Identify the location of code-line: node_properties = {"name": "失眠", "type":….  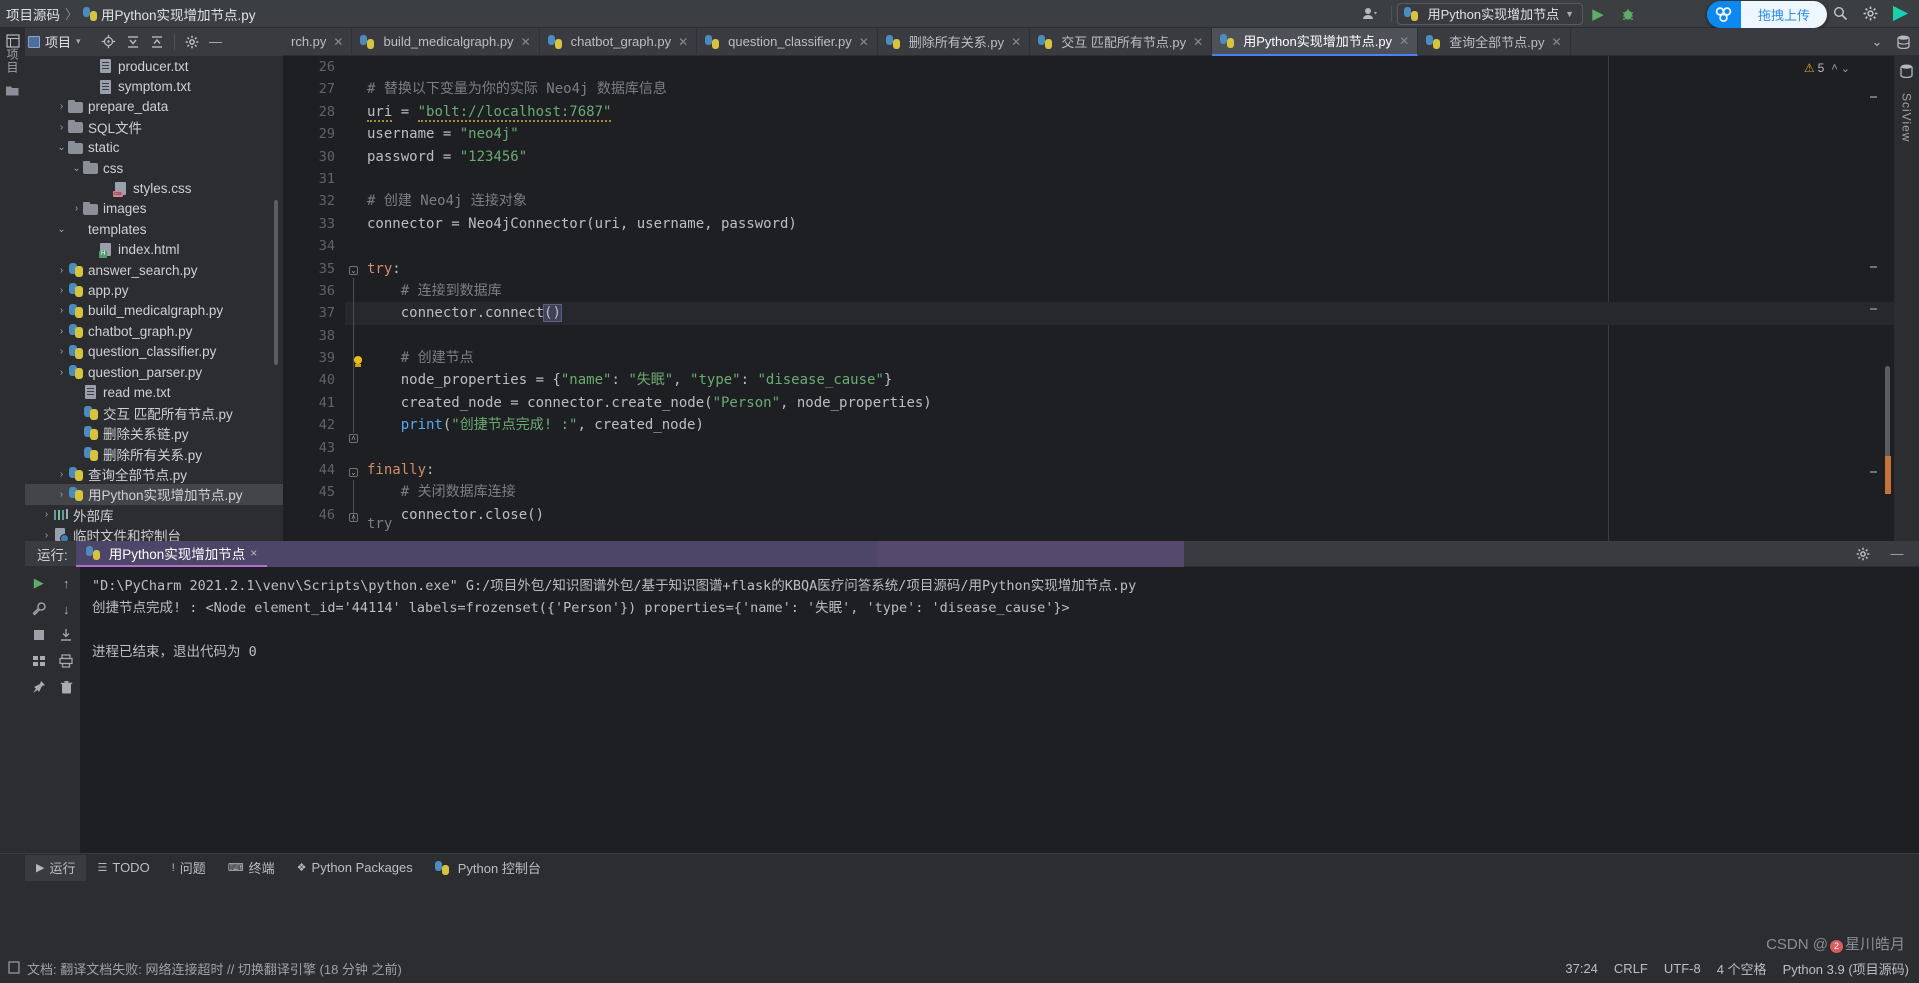
(1119, 380).